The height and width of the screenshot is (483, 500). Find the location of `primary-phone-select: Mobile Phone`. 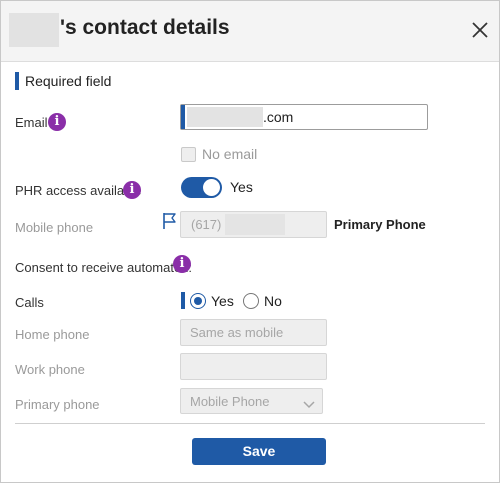

primary-phone-select: Mobile Phone is located at coordinates (251, 401).